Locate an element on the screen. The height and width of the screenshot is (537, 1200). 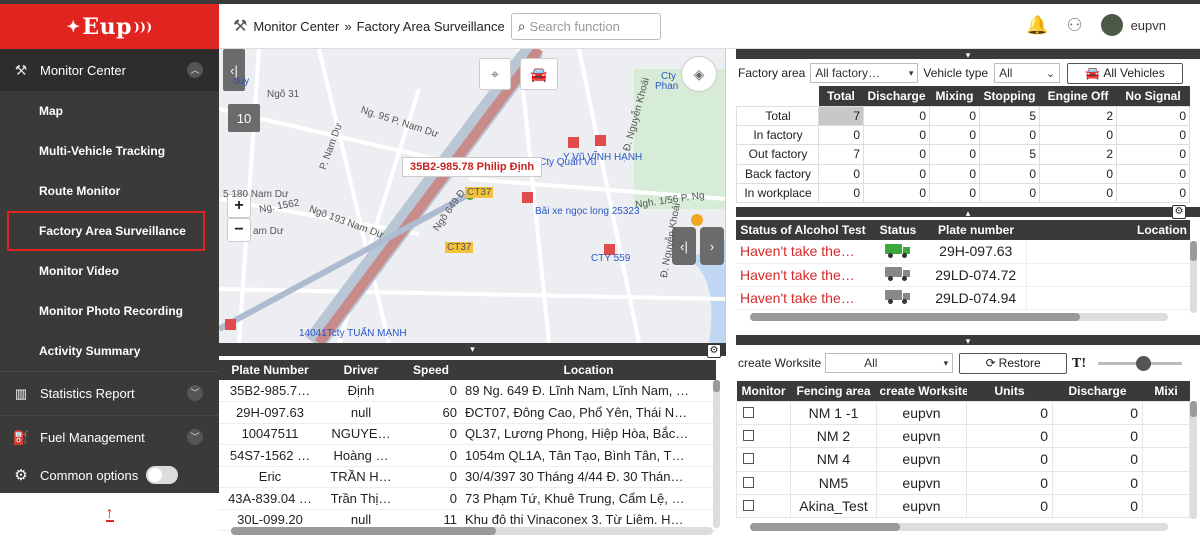
menu-statistics-report: ▥ Statistics Report ﹀ is located at coordinates (109, 393).